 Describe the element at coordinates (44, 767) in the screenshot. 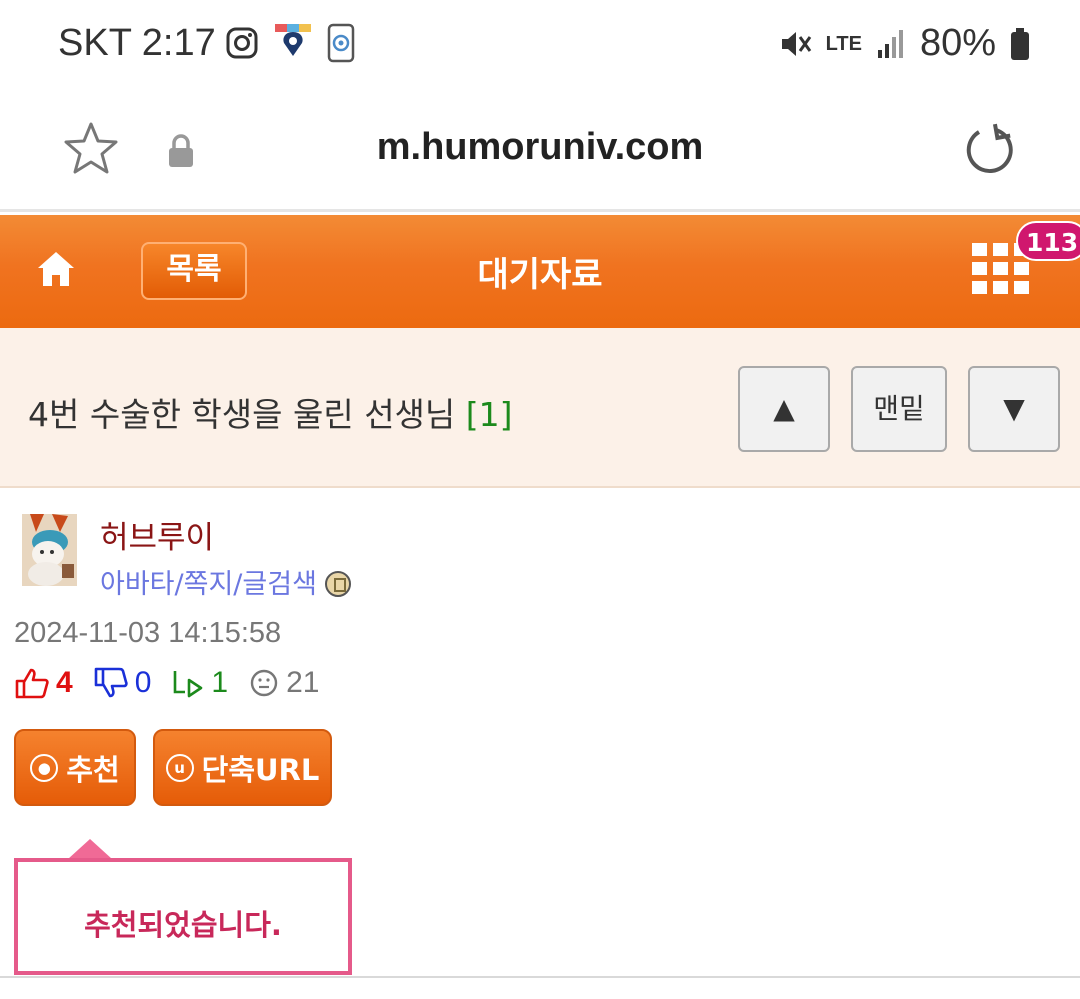

I see `recommend-circle-icon: ●` at that location.